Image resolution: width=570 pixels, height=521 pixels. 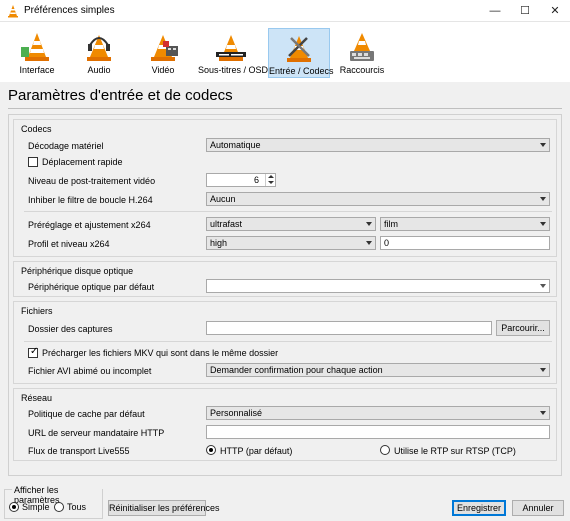 What do you see at coordinates (120, 95) in the screenshot?
I see `page-title: Paramètres d'entrée et de codecs` at bounding box center [120, 95].